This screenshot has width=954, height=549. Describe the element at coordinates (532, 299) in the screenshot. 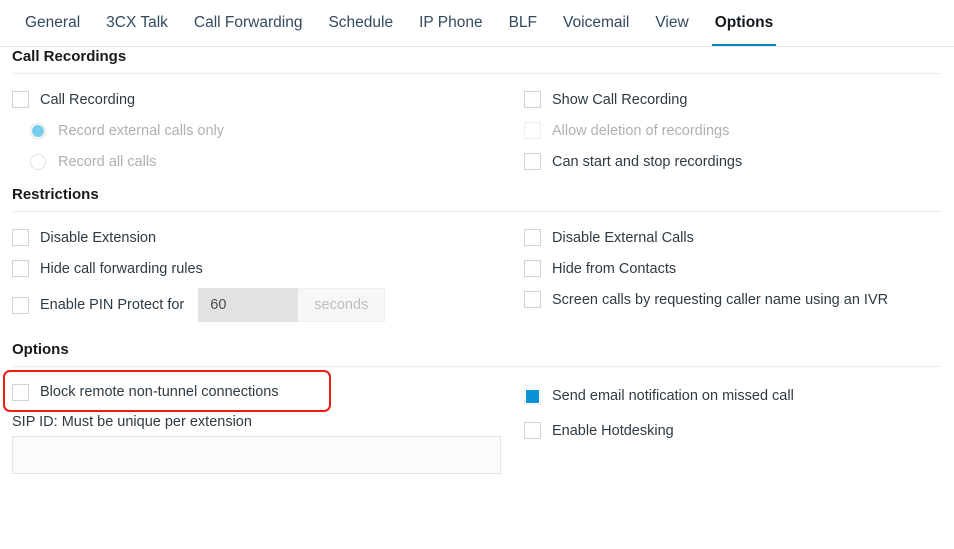

I see `screen-calls-checkbox` at that location.